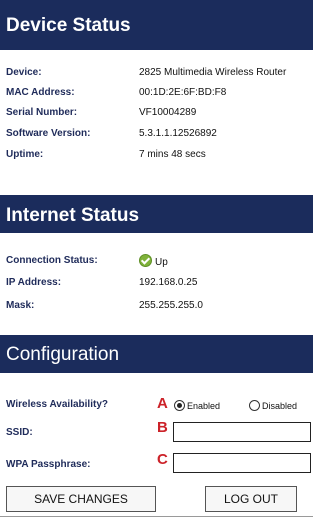  Describe the element at coordinates (156, 214) in the screenshot. I see `internet-status-header: Internet Status` at that location.